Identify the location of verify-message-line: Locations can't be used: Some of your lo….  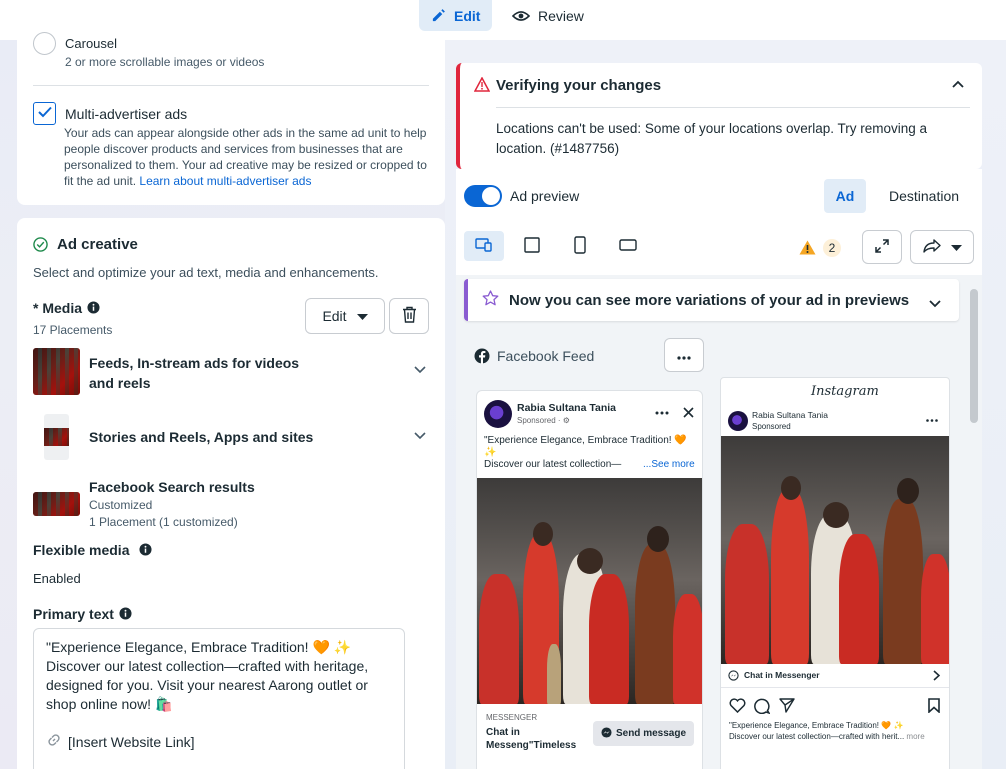
(712, 128).